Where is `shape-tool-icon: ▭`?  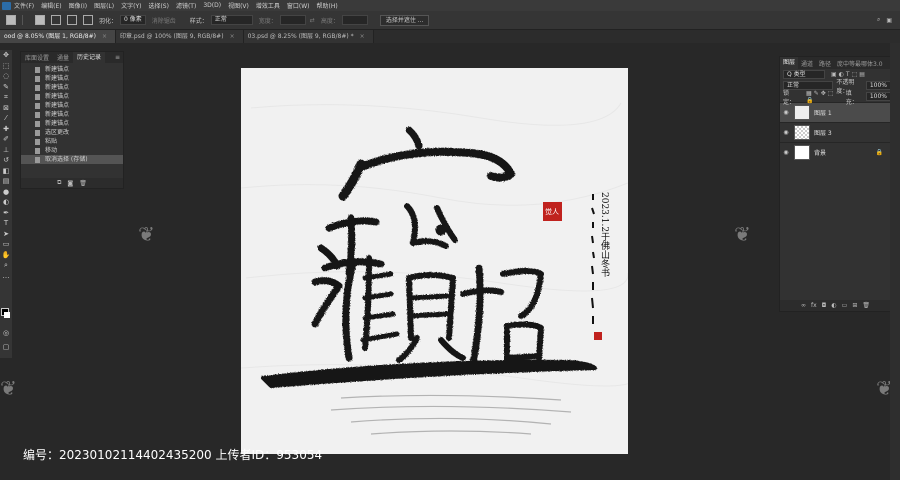
shape-tool-icon: ▭ is located at coordinates (6, 244).